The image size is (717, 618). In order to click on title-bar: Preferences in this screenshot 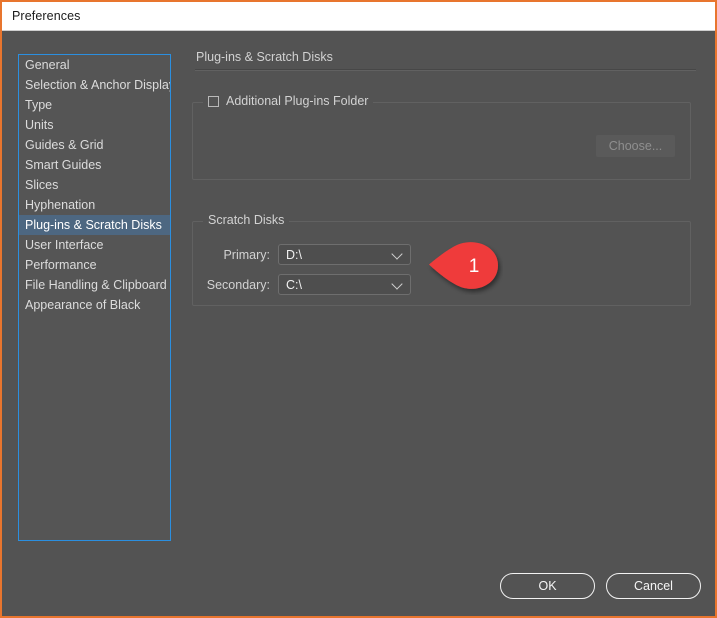, I will do `click(358, 16)`.